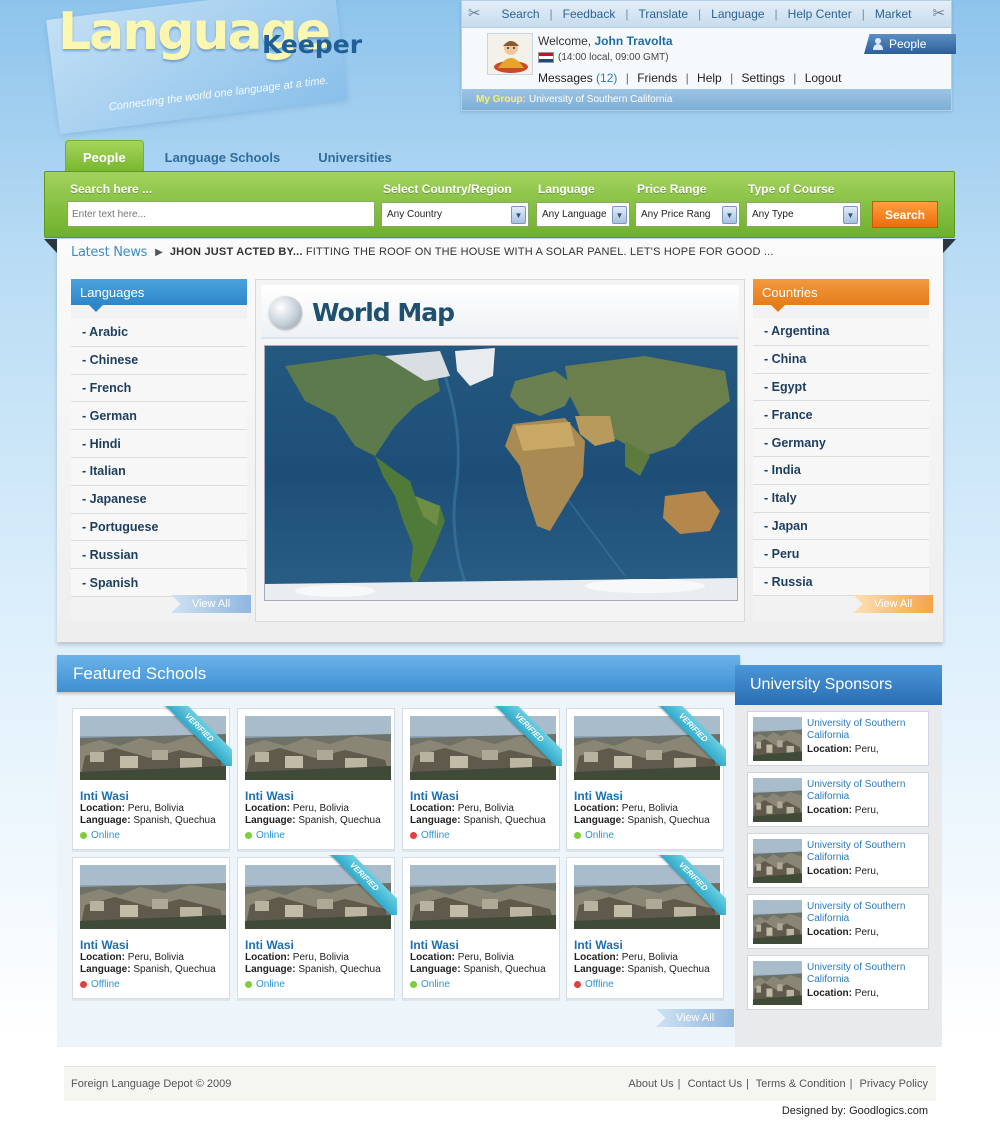 This screenshot has height=1133, width=1000. What do you see at coordinates (841, 359) in the screenshot?
I see `country-item-china: - China` at bounding box center [841, 359].